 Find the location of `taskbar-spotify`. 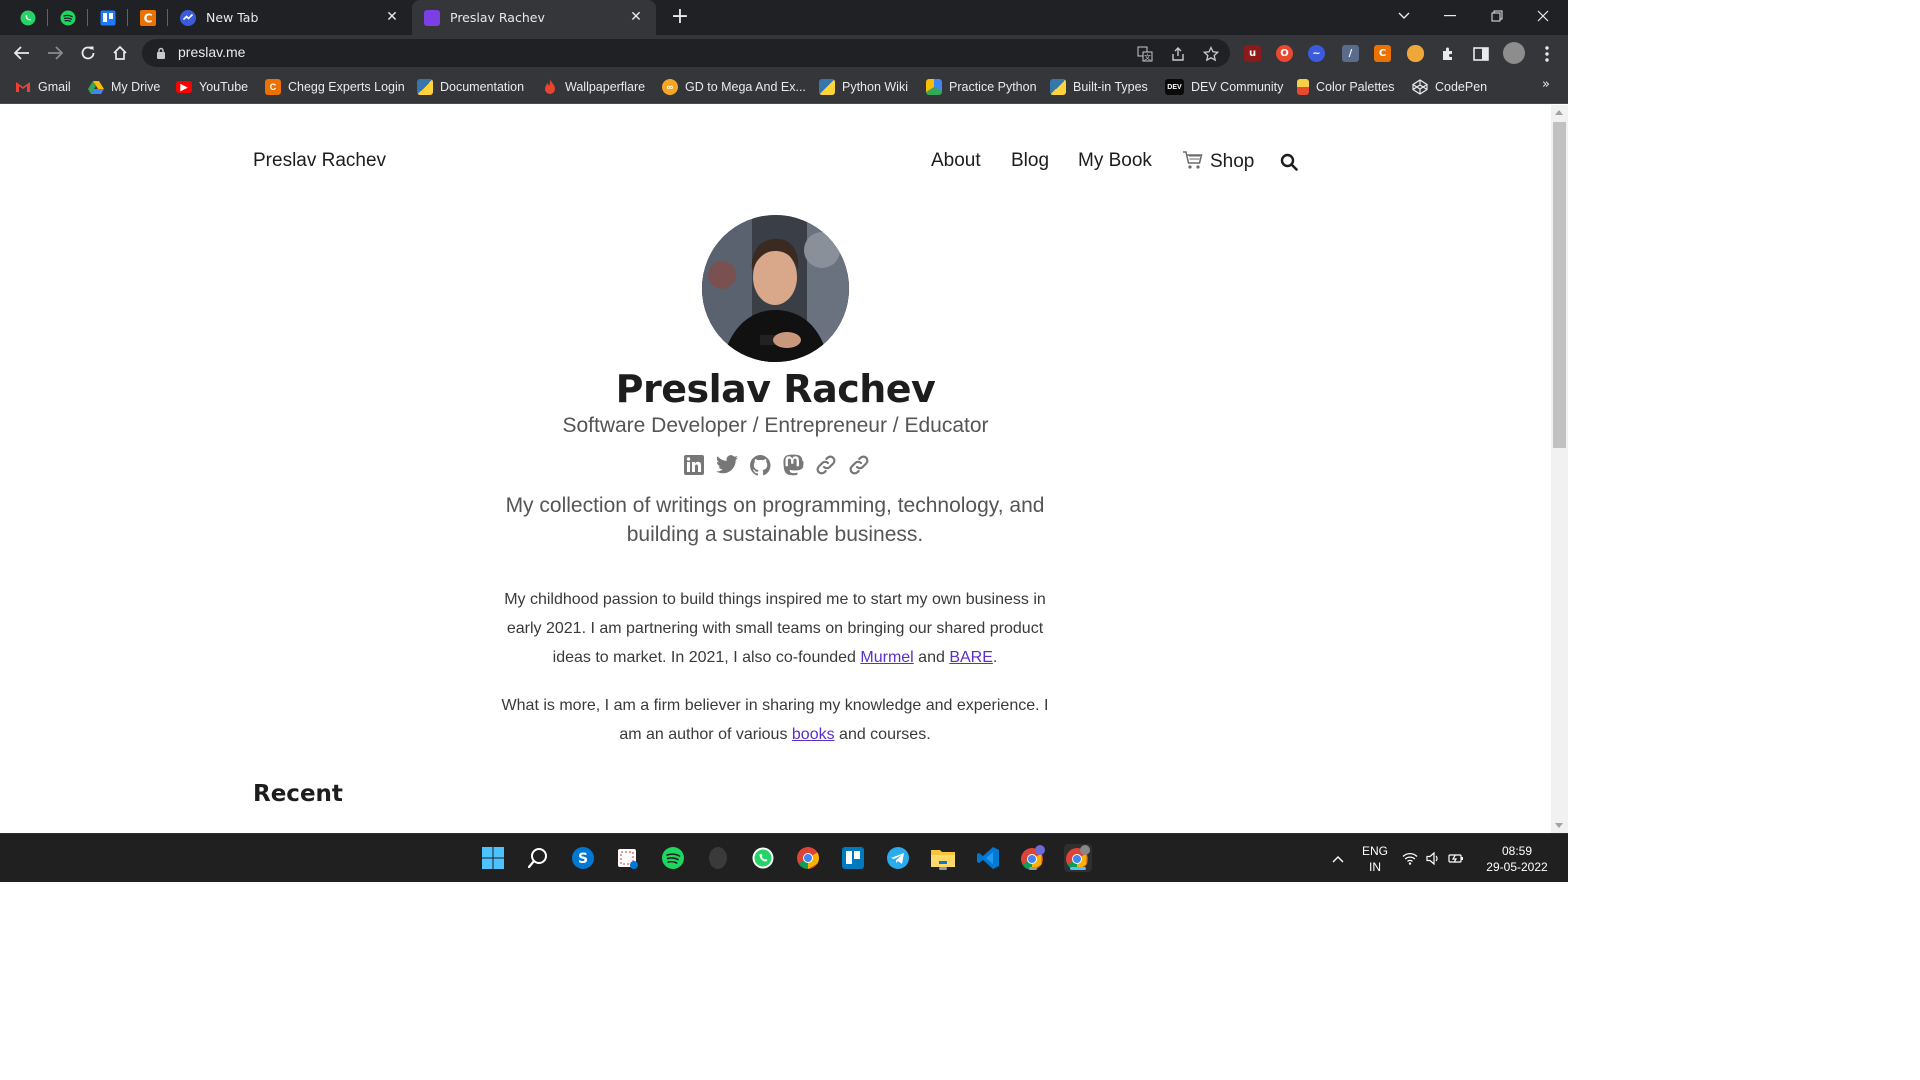

taskbar-spotify is located at coordinates (673, 858).